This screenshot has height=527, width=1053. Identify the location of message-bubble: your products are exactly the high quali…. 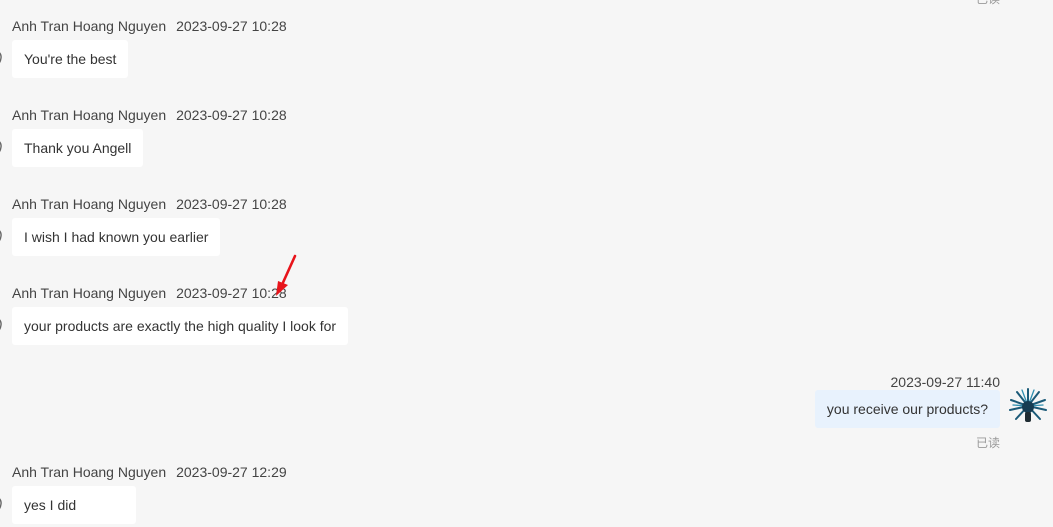
(180, 326).